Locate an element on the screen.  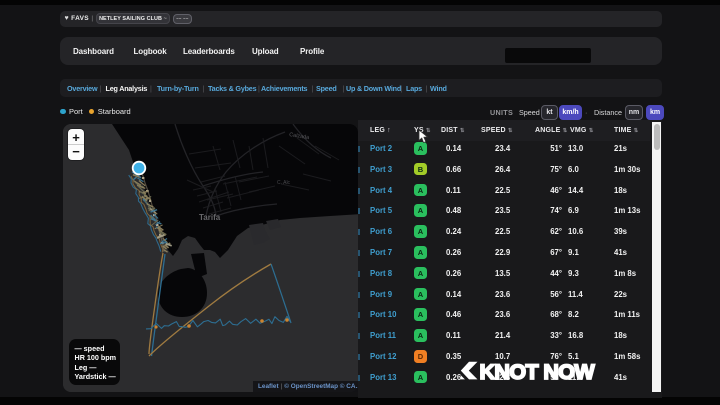
svg-text: C. Alc is located at coordinates (284, 183).